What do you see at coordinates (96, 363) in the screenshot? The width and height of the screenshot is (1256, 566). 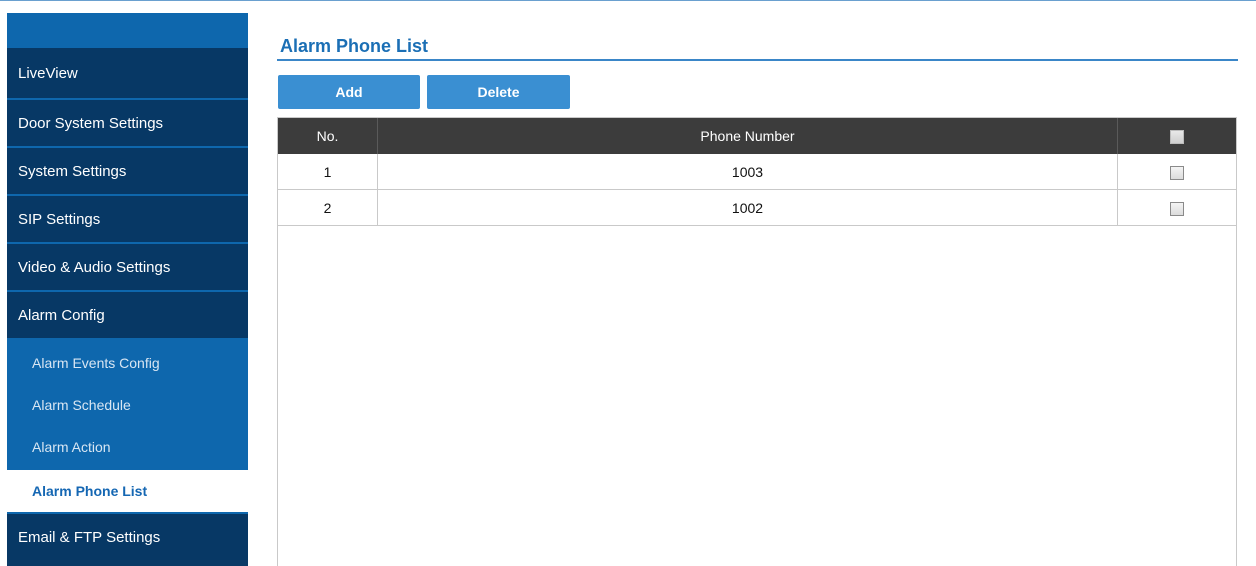 I see `submenu-item-label: Alarm Events Config` at bounding box center [96, 363].